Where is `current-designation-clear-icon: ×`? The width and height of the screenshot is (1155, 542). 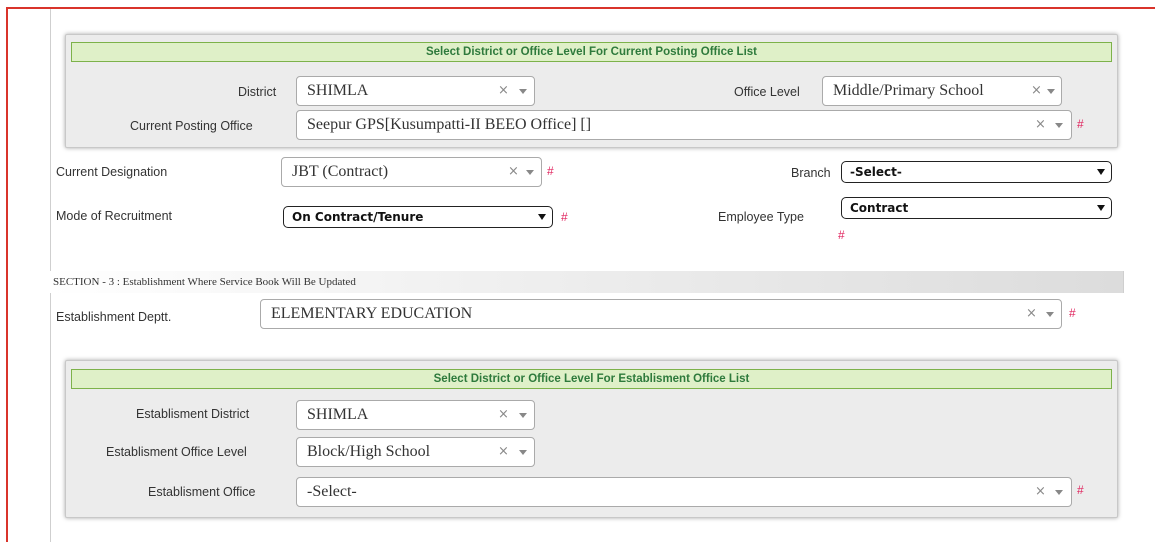
current-designation-clear-icon: × is located at coordinates (513, 171).